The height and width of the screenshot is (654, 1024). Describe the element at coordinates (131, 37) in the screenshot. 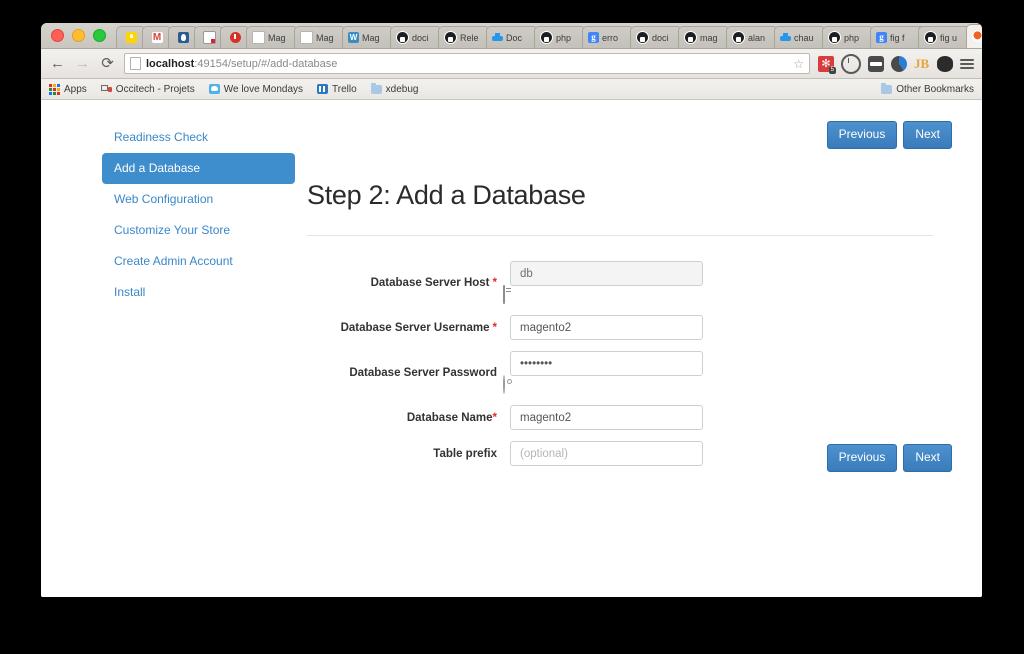

I see `lightbulb-icon` at that location.